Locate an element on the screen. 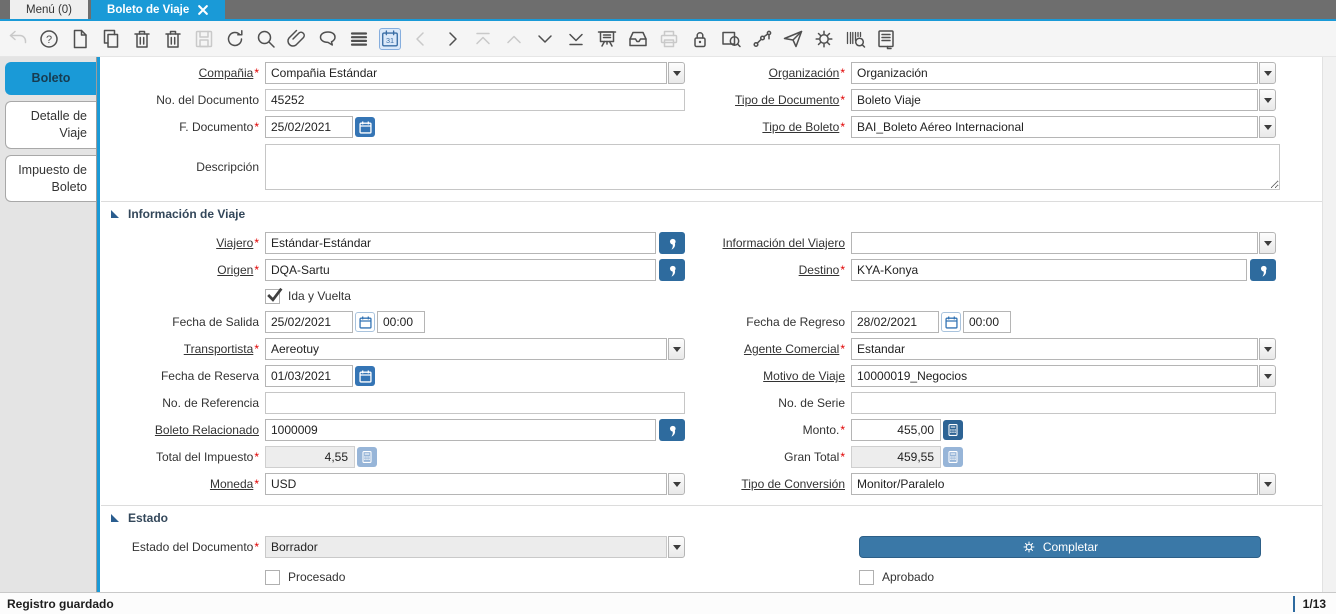 The width and height of the screenshot is (1336, 614). monto-calculator-button is located at coordinates (953, 430).